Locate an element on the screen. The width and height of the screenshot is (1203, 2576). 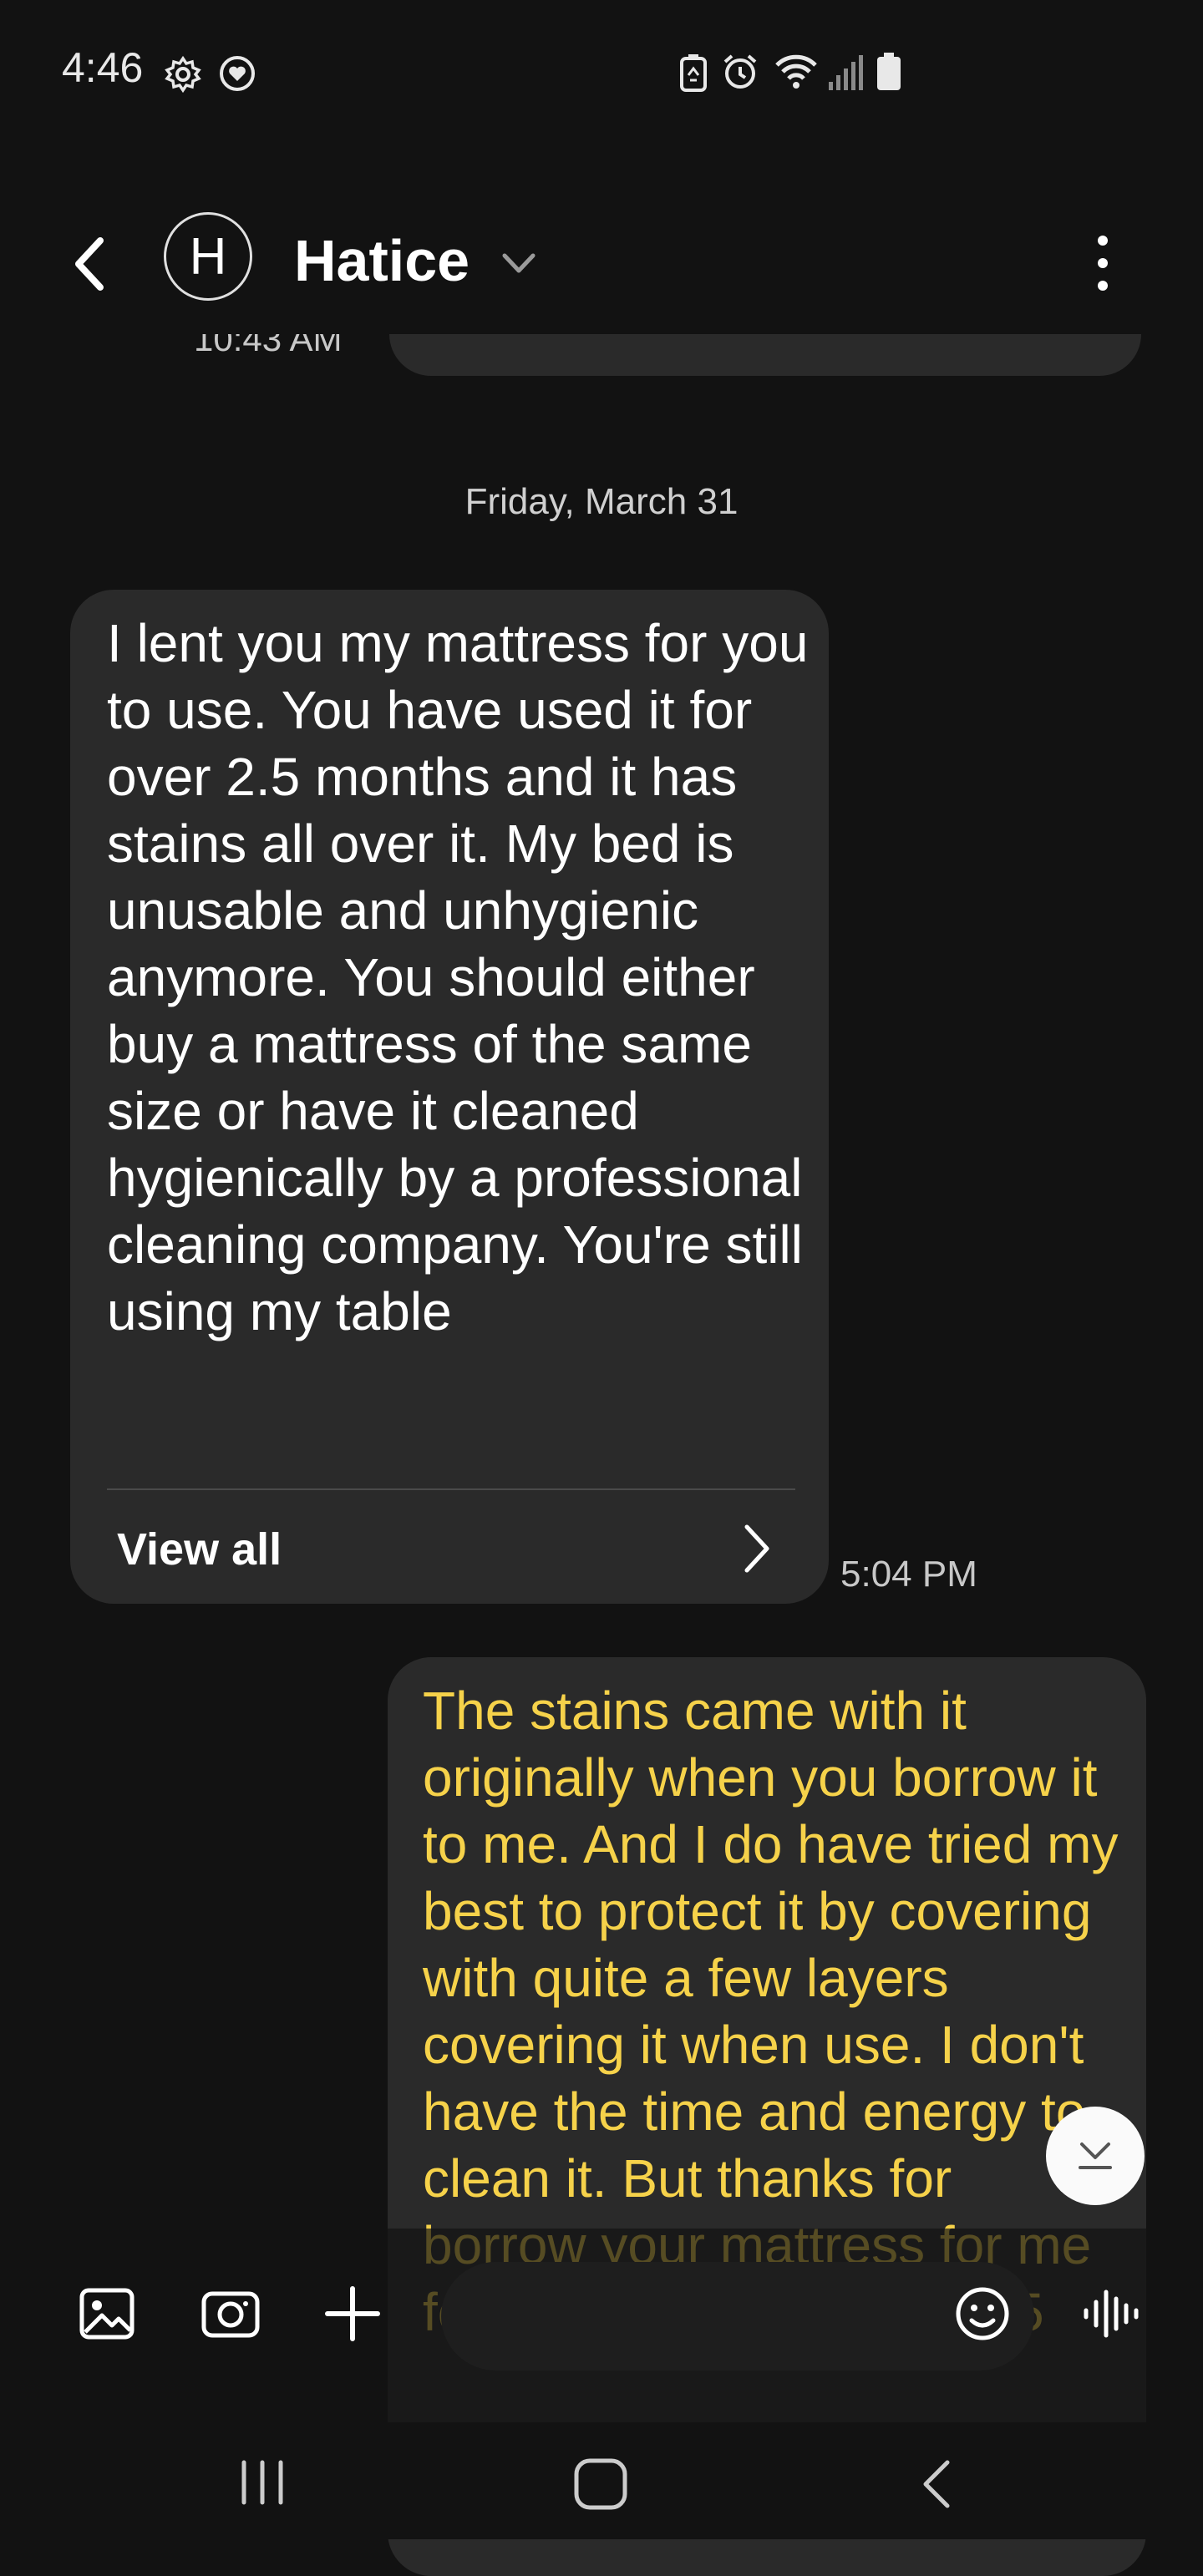
message-composer is located at coordinates (601, 2313).